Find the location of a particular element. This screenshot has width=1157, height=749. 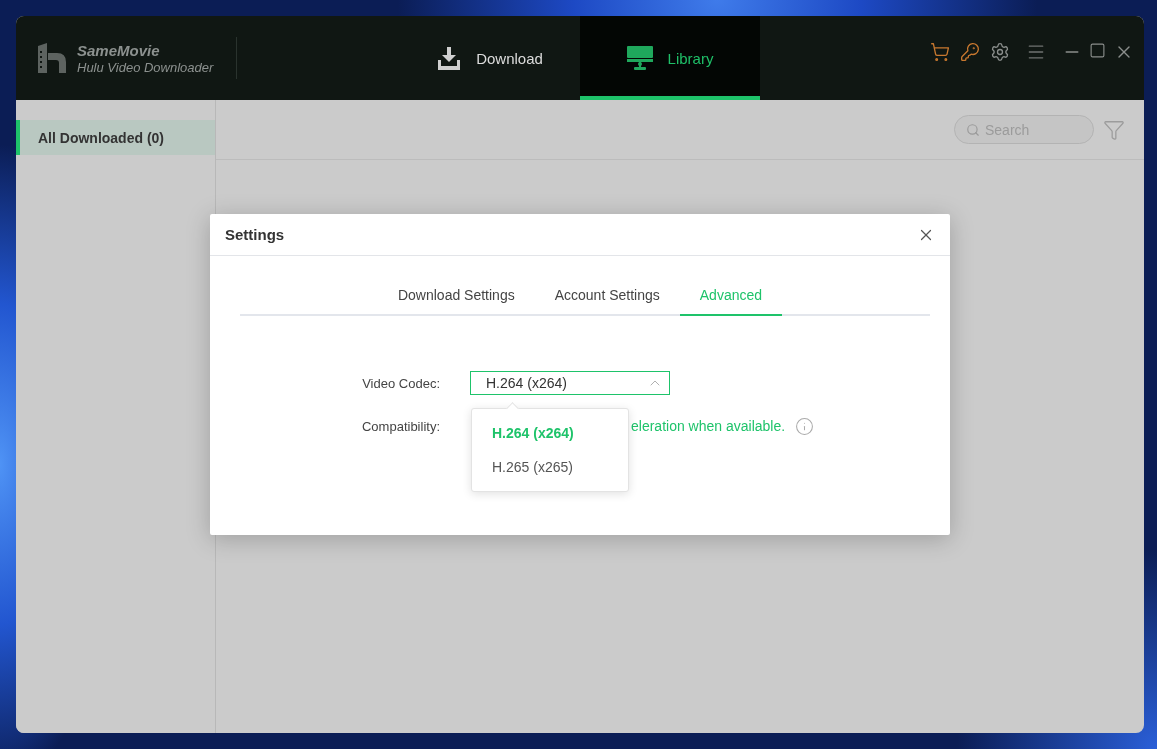

download-icon is located at coordinates (449, 58).